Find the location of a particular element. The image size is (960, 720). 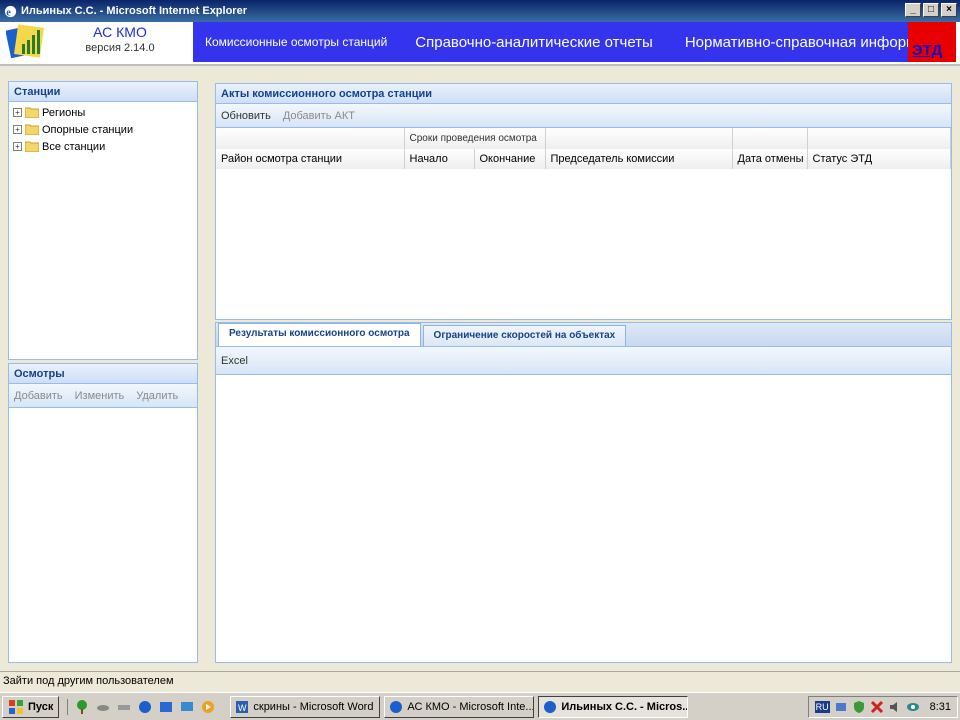

tree-item-label: Регионы is located at coordinates (64, 112).